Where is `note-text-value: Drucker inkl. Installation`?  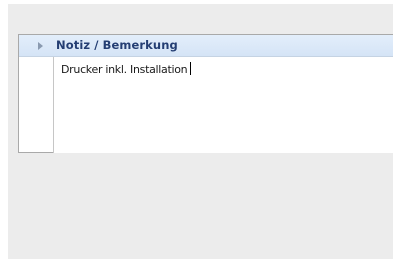 note-text-value: Drucker inkl. Installation is located at coordinates (126, 69).